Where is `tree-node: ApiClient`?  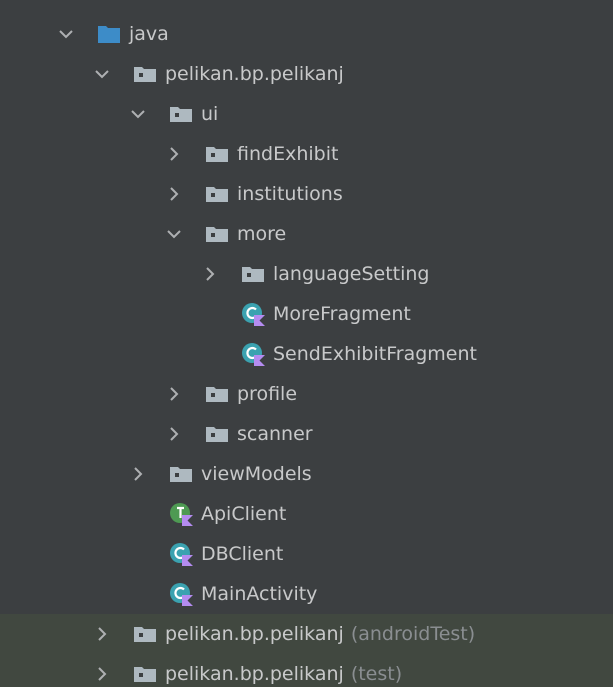
tree-node: ApiClient is located at coordinates (306, 514).